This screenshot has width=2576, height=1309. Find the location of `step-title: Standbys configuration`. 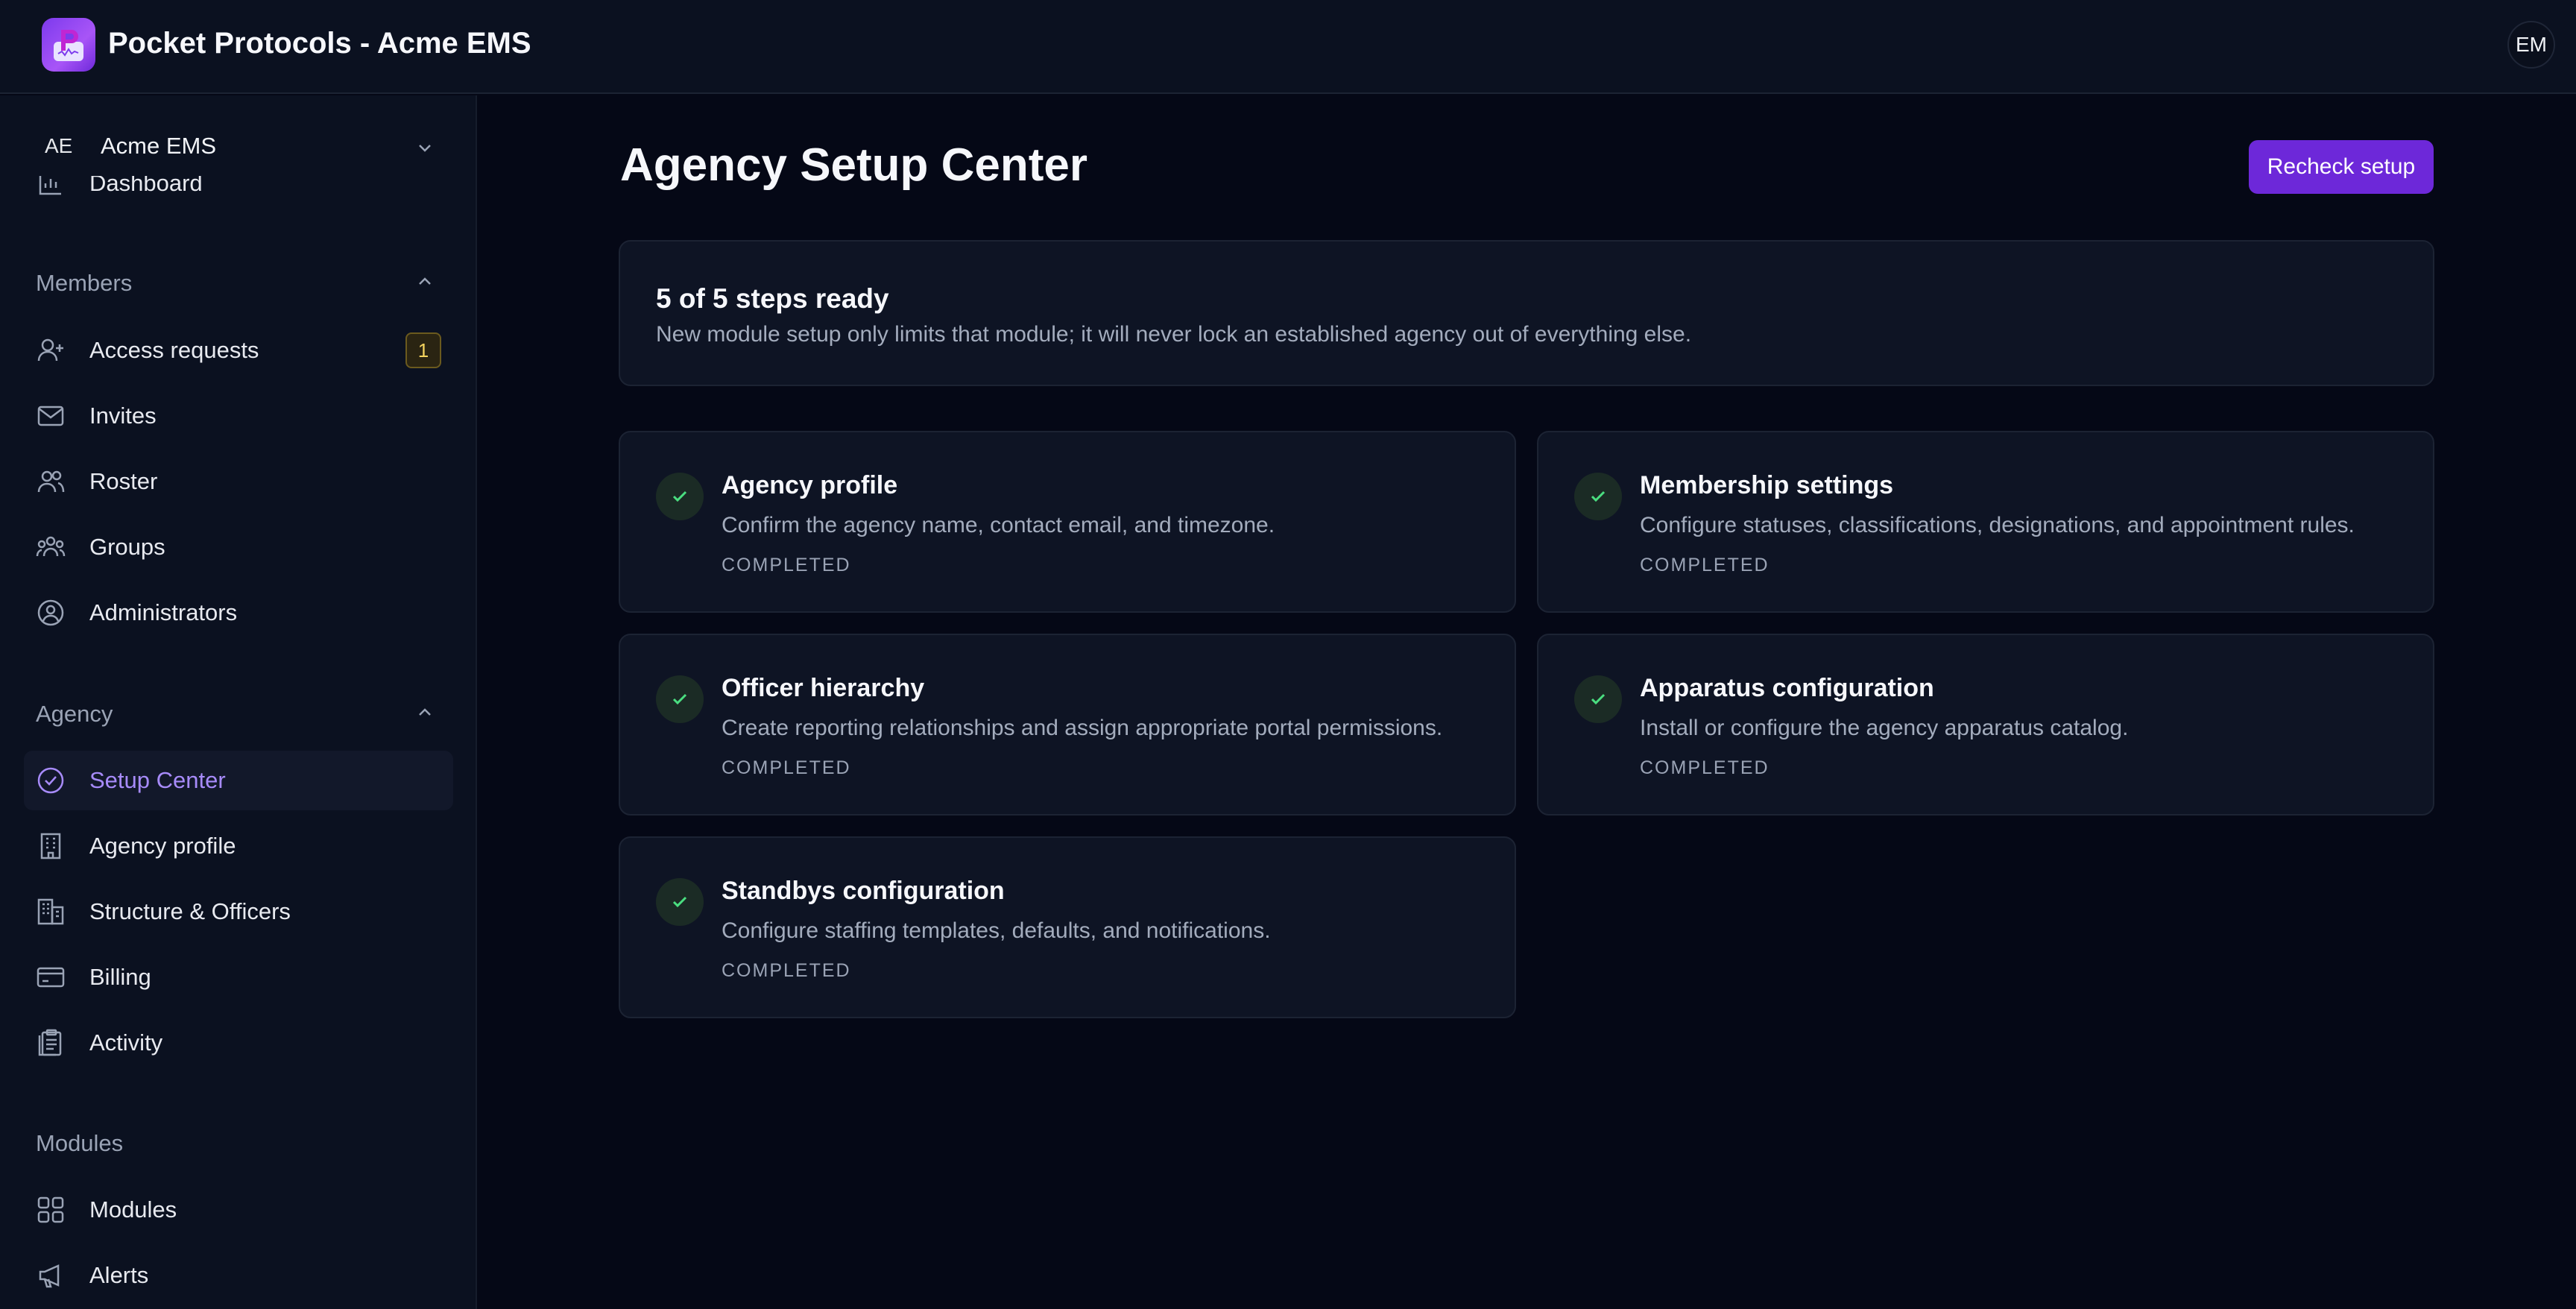

step-title: Standbys configuration is located at coordinates (863, 891).